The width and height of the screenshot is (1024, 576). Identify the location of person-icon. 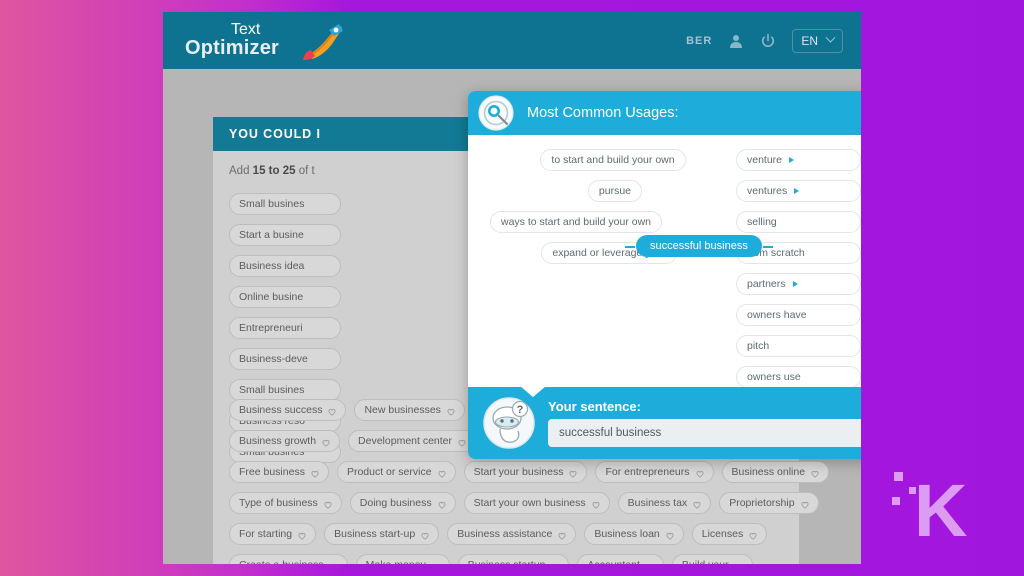
(736, 41).